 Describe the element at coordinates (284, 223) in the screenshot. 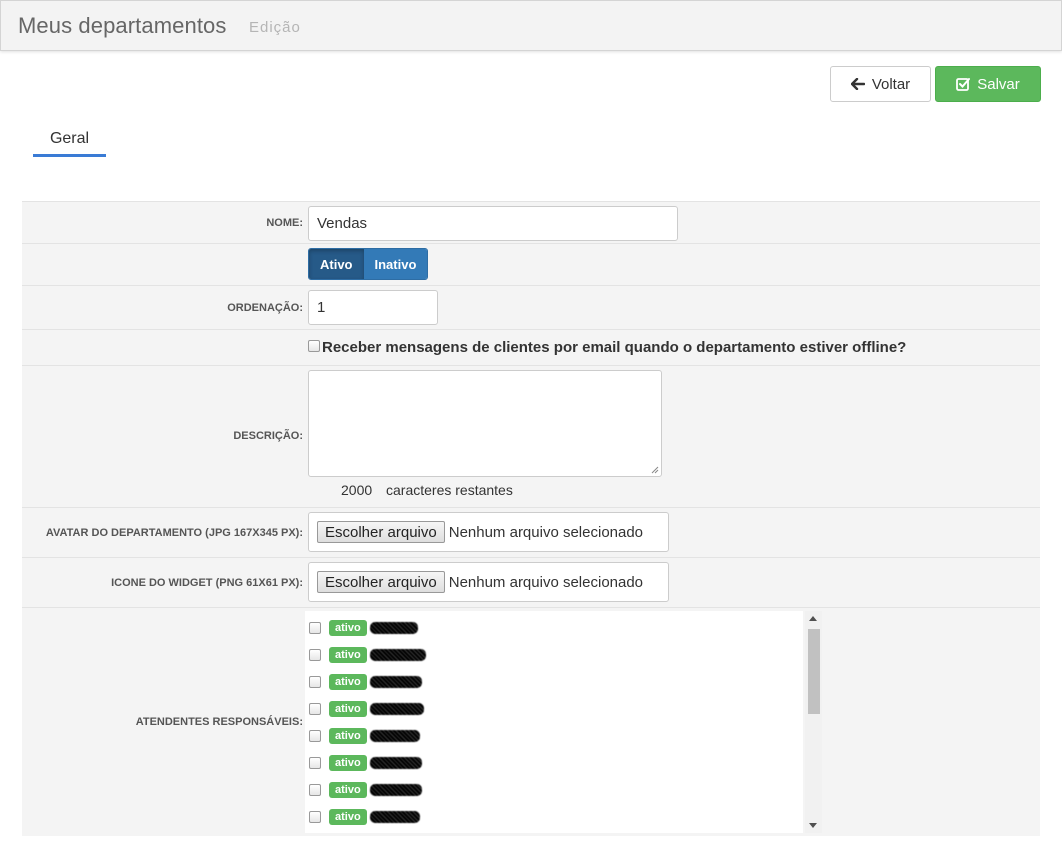

I see `name-label: NOME:` at that location.